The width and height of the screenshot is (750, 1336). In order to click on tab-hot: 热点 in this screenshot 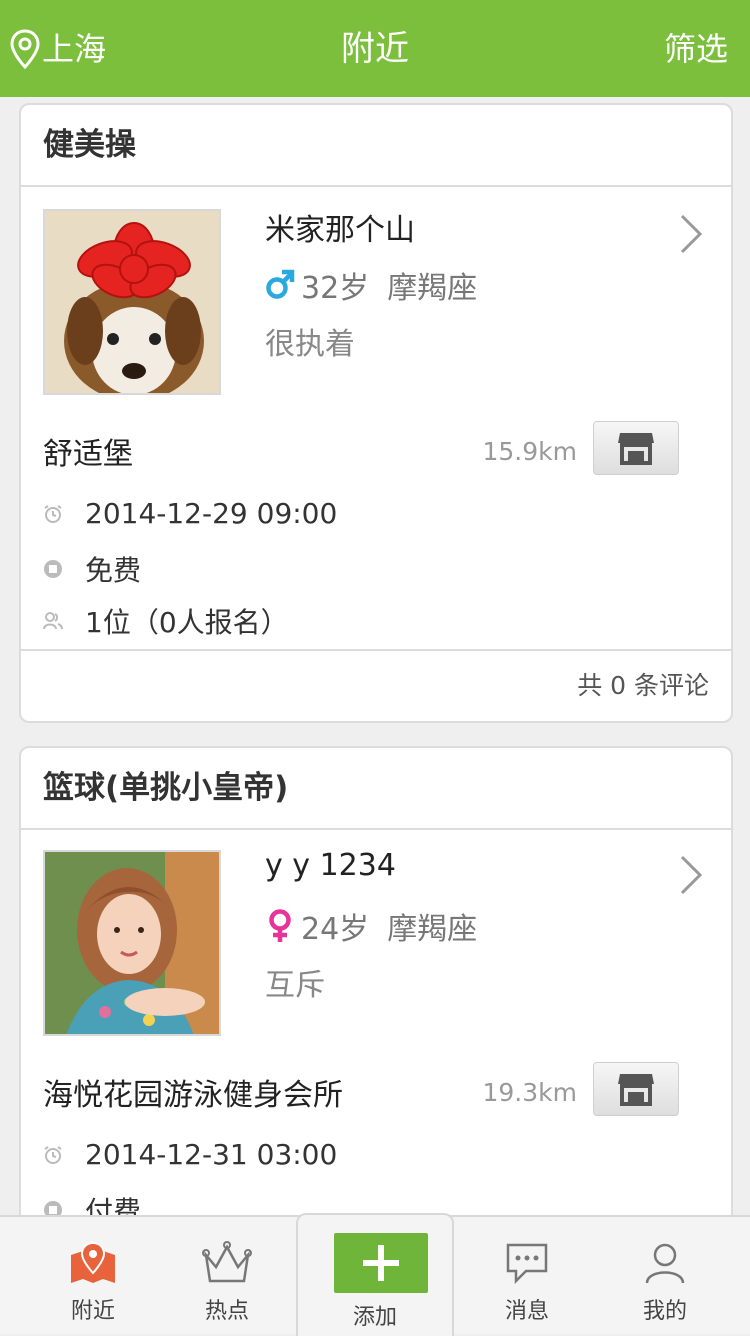, I will do `click(227, 1275)`.